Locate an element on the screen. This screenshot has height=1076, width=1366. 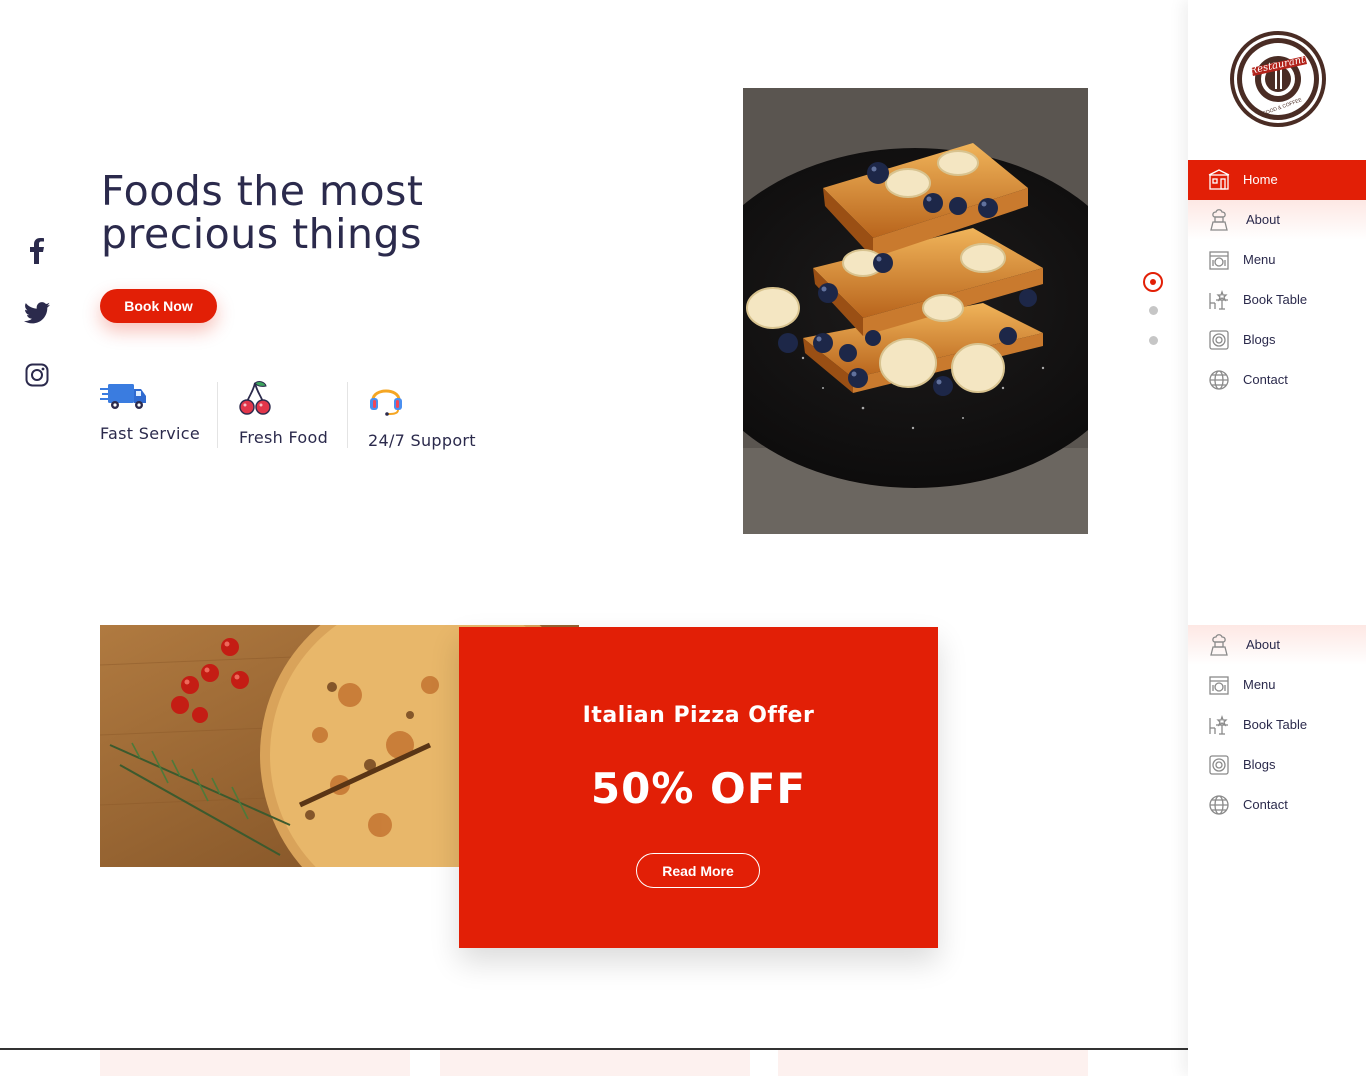
nav-home: Home is located at coordinates (1277, 180).